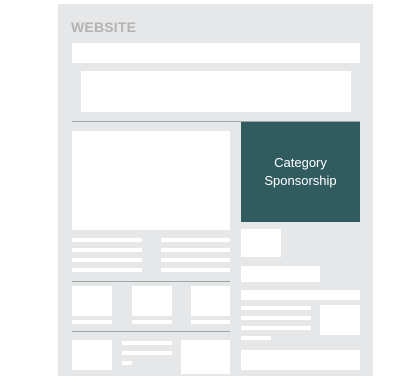 The width and height of the screenshot is (417, 383). What do you see at coordinates (300, 360) in the screenshot?
I see `footer-bar` at bounding box center [300, 360].